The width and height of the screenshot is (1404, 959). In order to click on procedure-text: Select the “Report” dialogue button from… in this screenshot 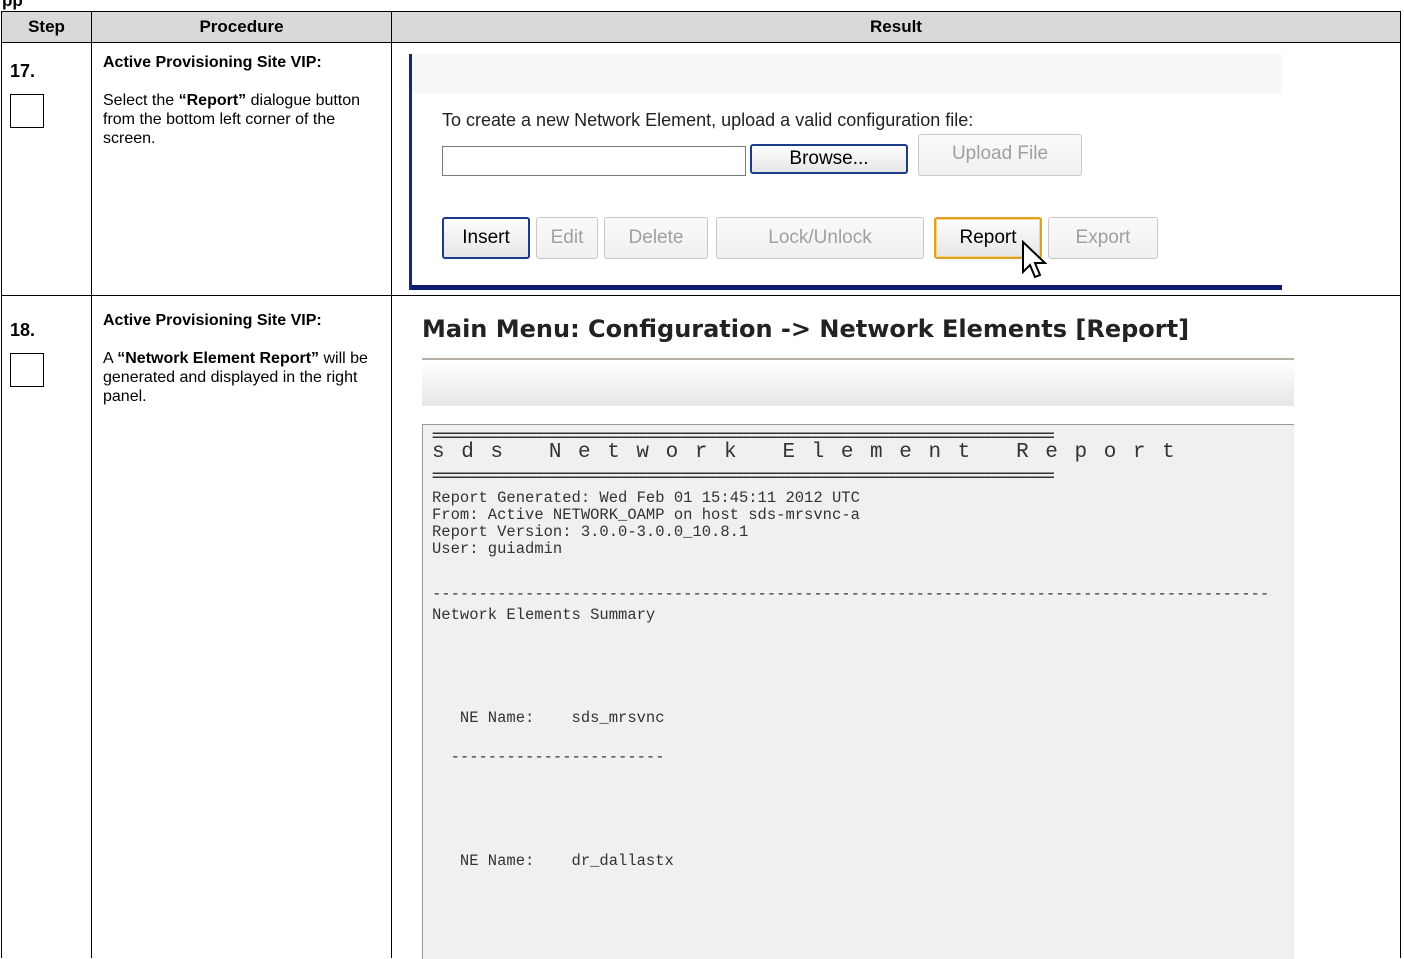, I will do `click(232, 119)`.